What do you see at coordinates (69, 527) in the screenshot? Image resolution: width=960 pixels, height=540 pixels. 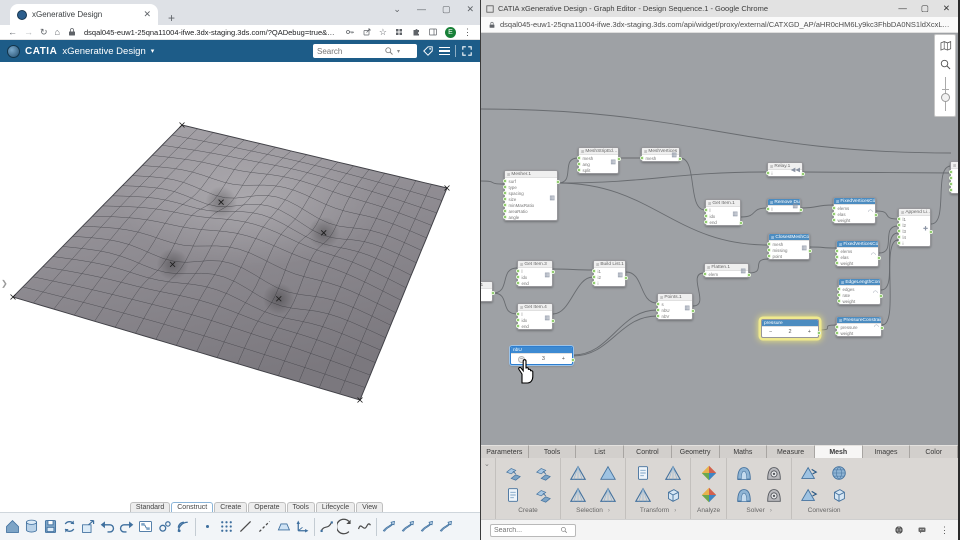 I see `sync-icon` at bounding box center [69, 527].